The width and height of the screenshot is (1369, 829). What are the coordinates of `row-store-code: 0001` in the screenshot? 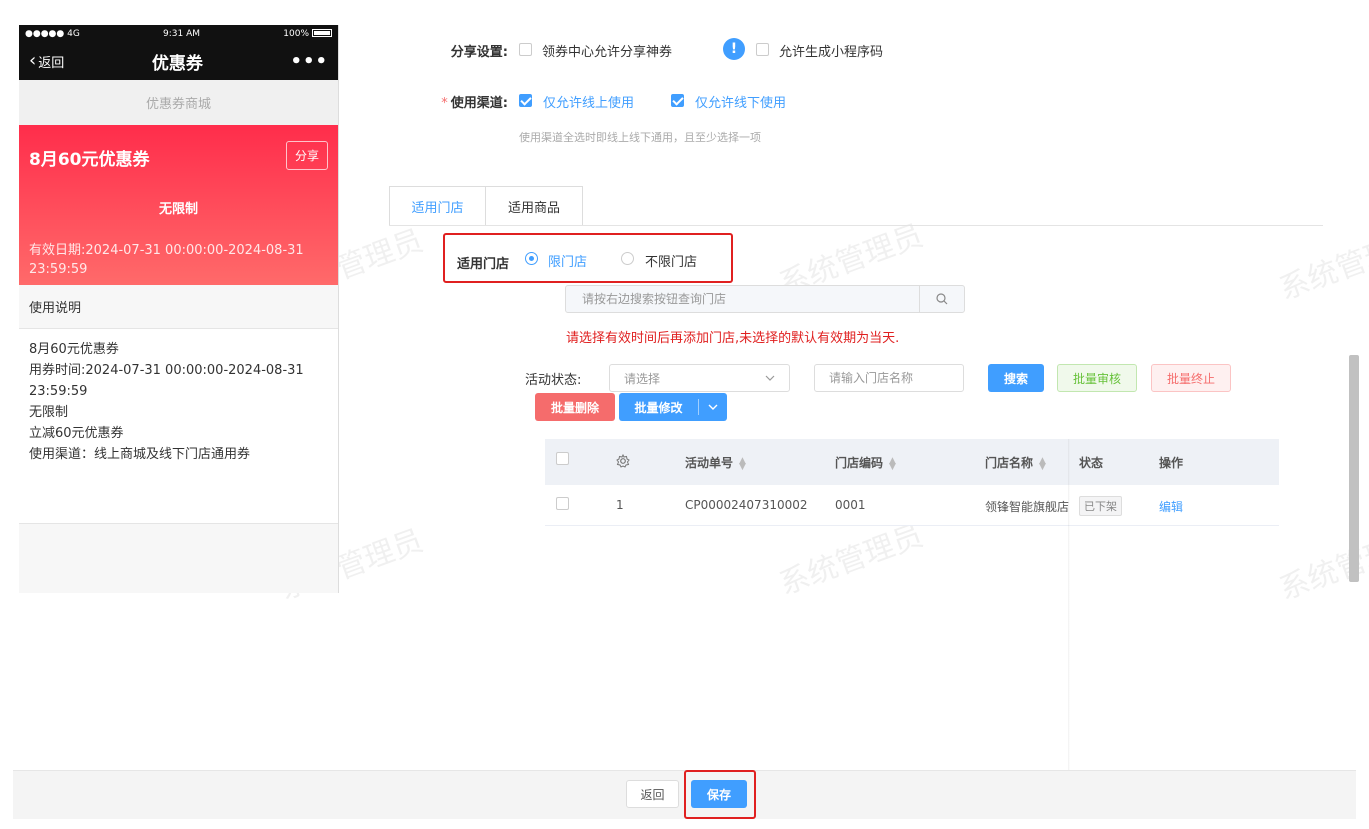 It's located at (850, 505).